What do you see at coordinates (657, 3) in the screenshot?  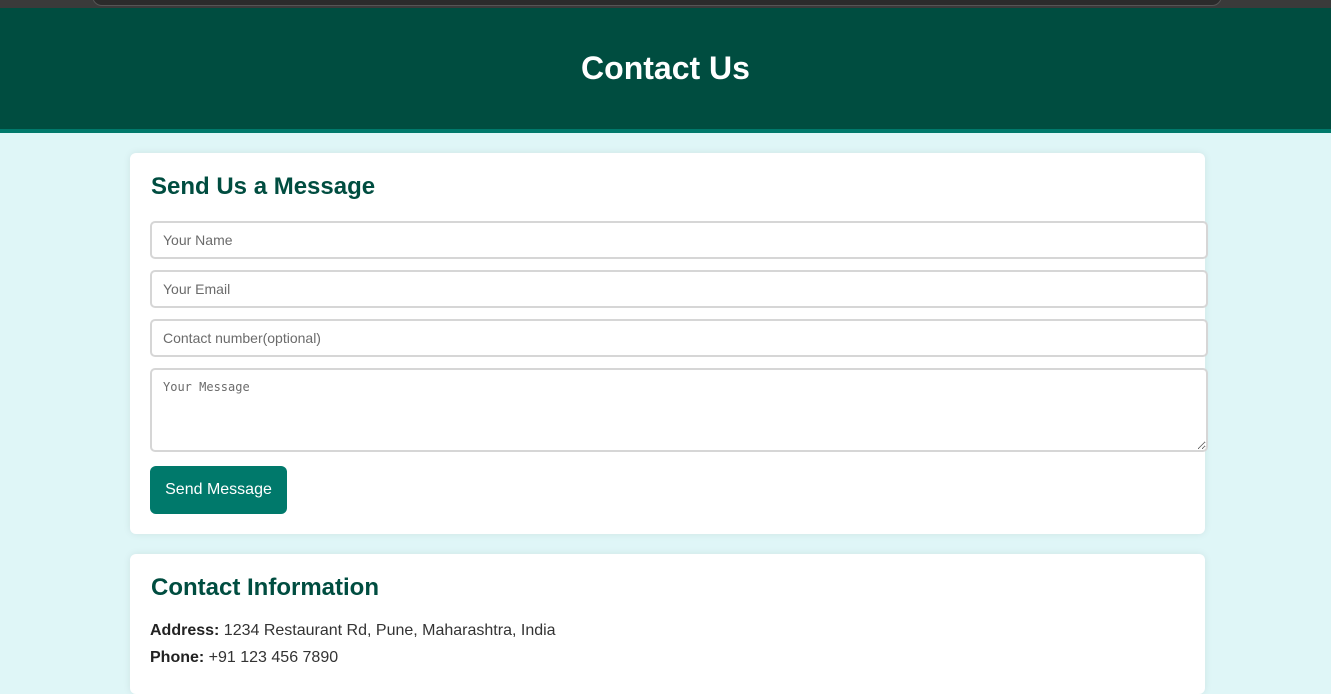 I see `browser-address-bar` at bounding box center [657, 3].